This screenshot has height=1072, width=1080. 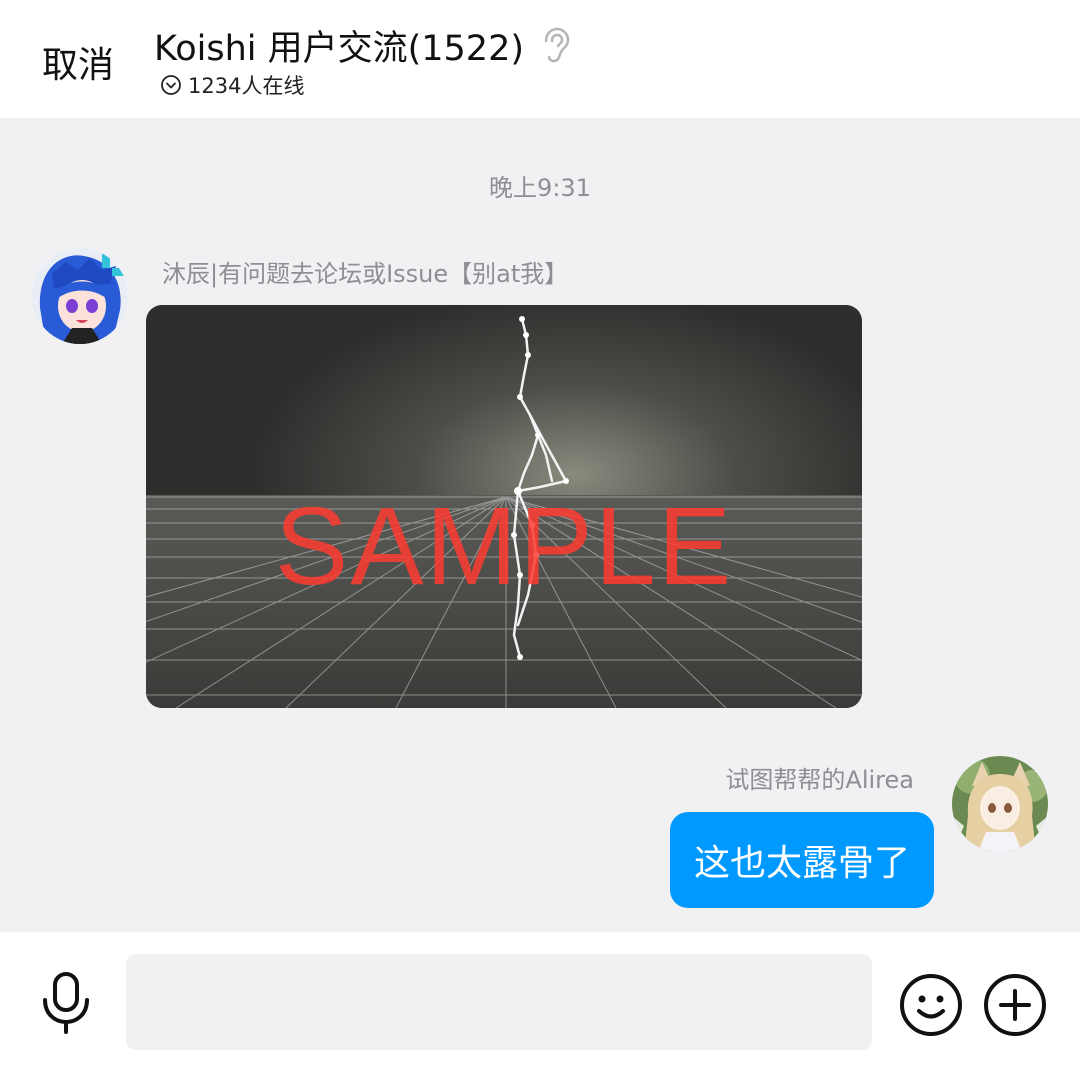 I want to click on input-bar, so click(x=540, y=1002).